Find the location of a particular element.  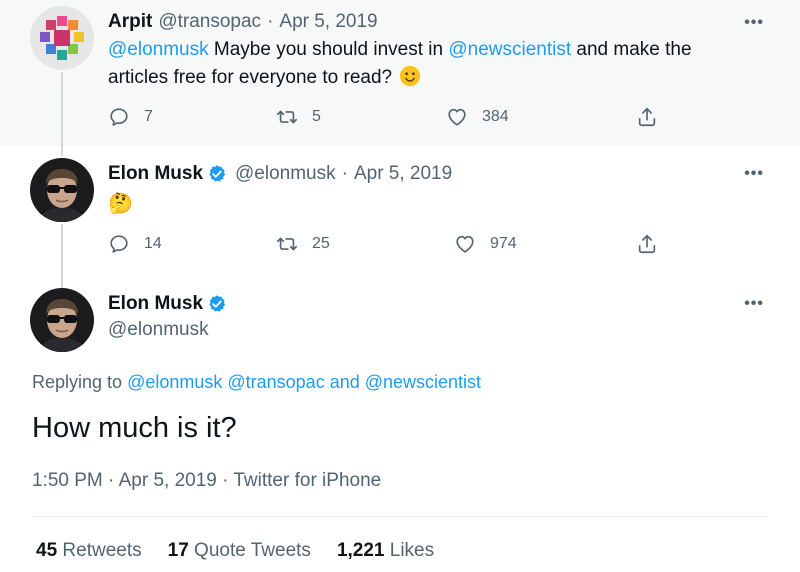

tweet-actions: 14 25 974 is located at coordinates (388, 246).